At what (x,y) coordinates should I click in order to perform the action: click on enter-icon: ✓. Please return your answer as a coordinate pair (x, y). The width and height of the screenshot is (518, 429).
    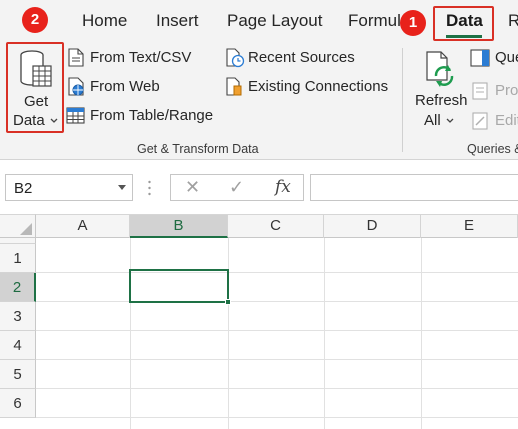
    Looking at the image, I should click on (236, 187).